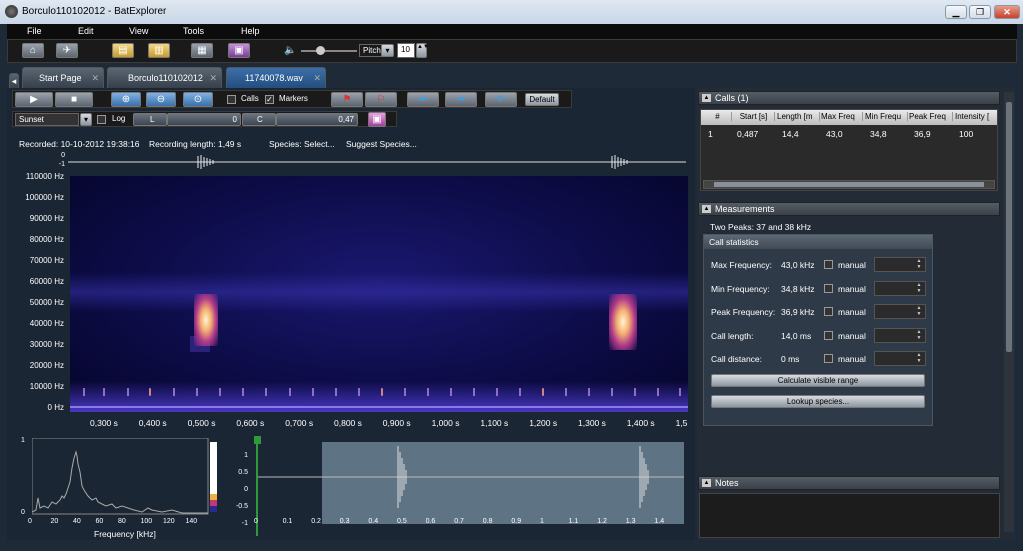  I want to click on tab-menu-button: ◂, so click(14, 80).